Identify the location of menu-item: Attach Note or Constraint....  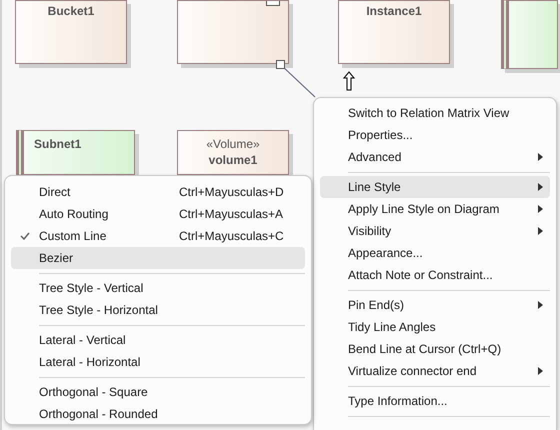
(435, 275).